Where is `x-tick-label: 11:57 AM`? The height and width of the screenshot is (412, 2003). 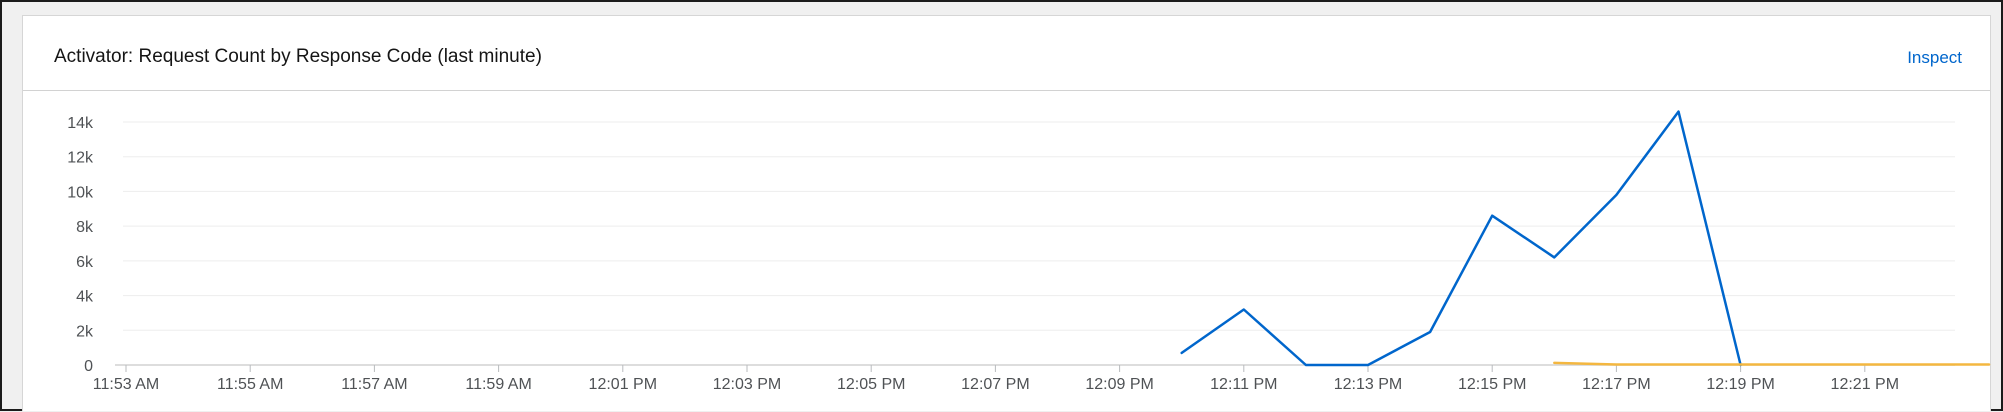
x-tick-label: 11:57 AM is located at coordinates (374, 384).